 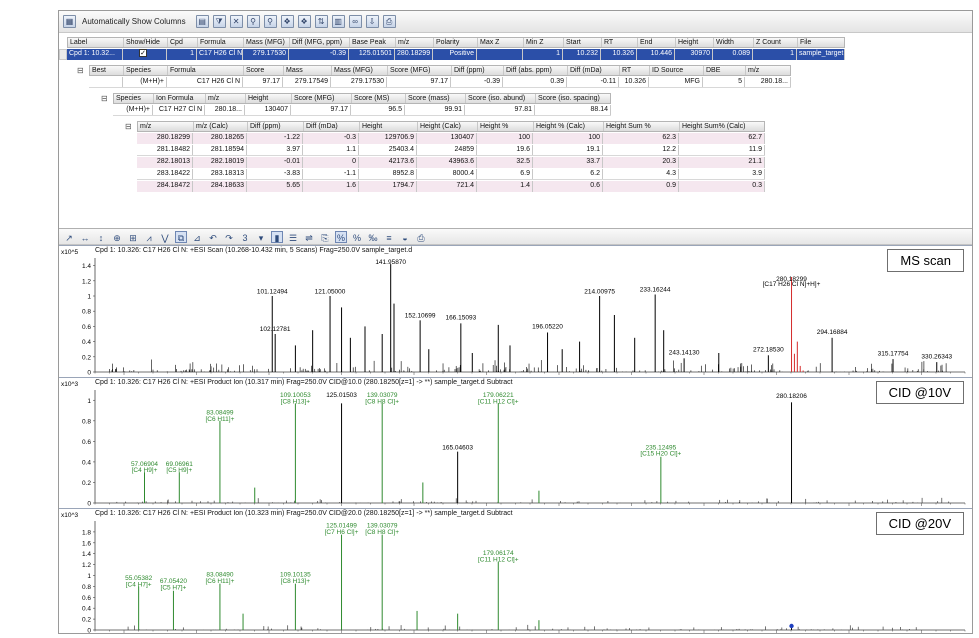 What do you see at coordinates (197, 237) in the screenshot?
I see `annotate-icon: ⊿` at bounding box center [197, 237].